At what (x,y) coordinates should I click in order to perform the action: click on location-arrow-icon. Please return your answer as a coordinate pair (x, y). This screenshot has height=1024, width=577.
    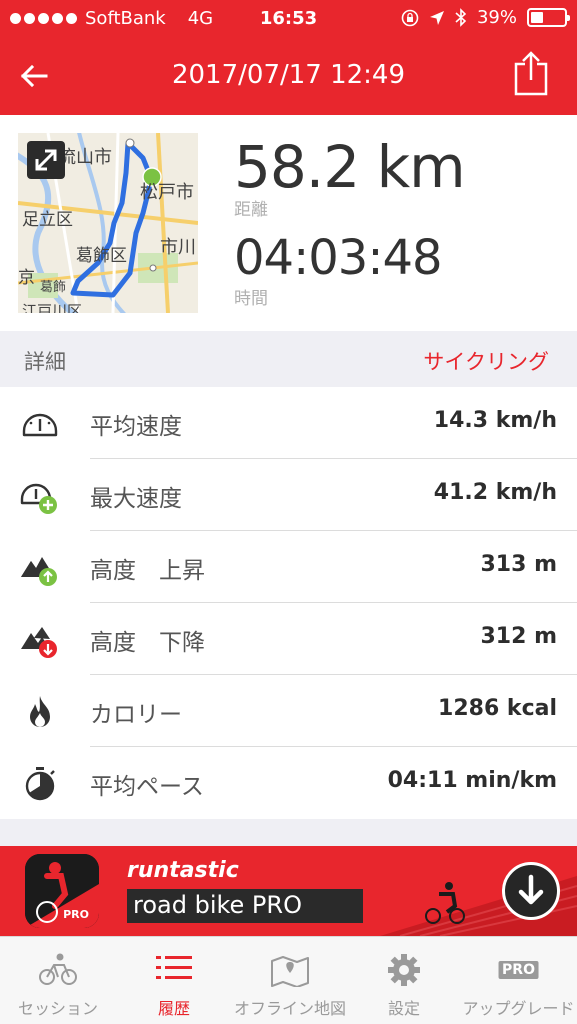
    Looking at the image, I should click on (436, 17).